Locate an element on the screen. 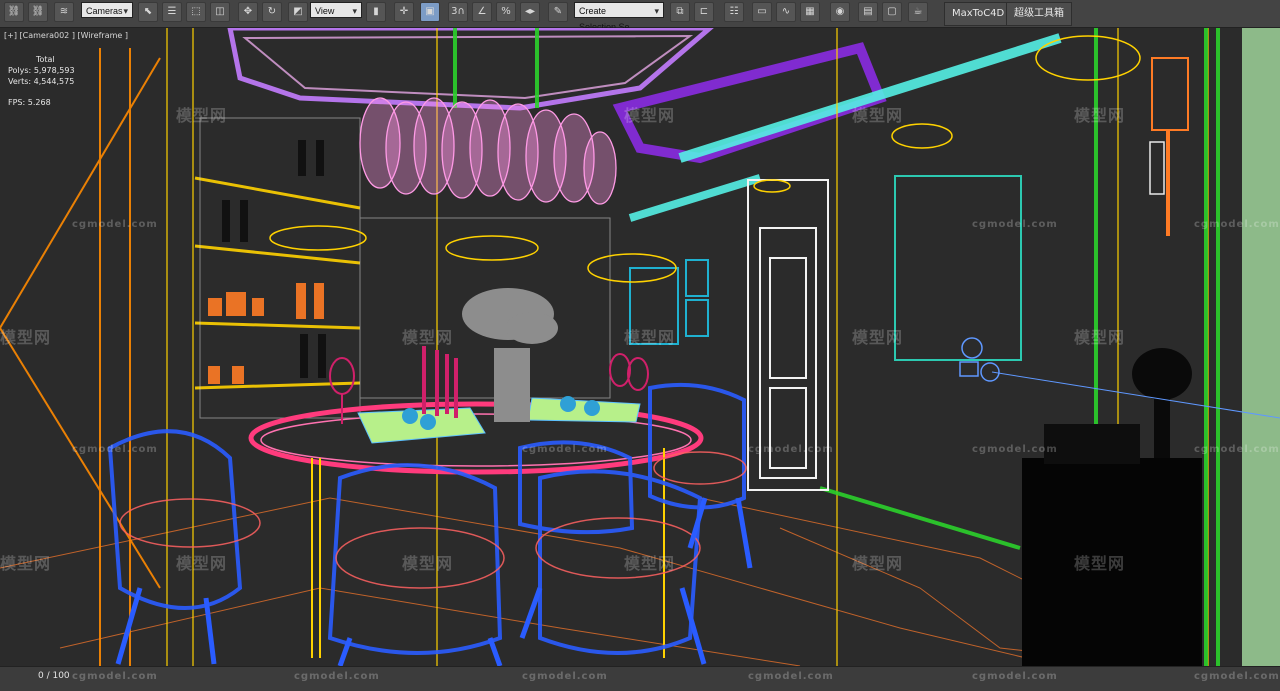 This screenshot has height=691, width=1280. spinner-snap-icon: ◂▸ is located at coordinates (530, 12).